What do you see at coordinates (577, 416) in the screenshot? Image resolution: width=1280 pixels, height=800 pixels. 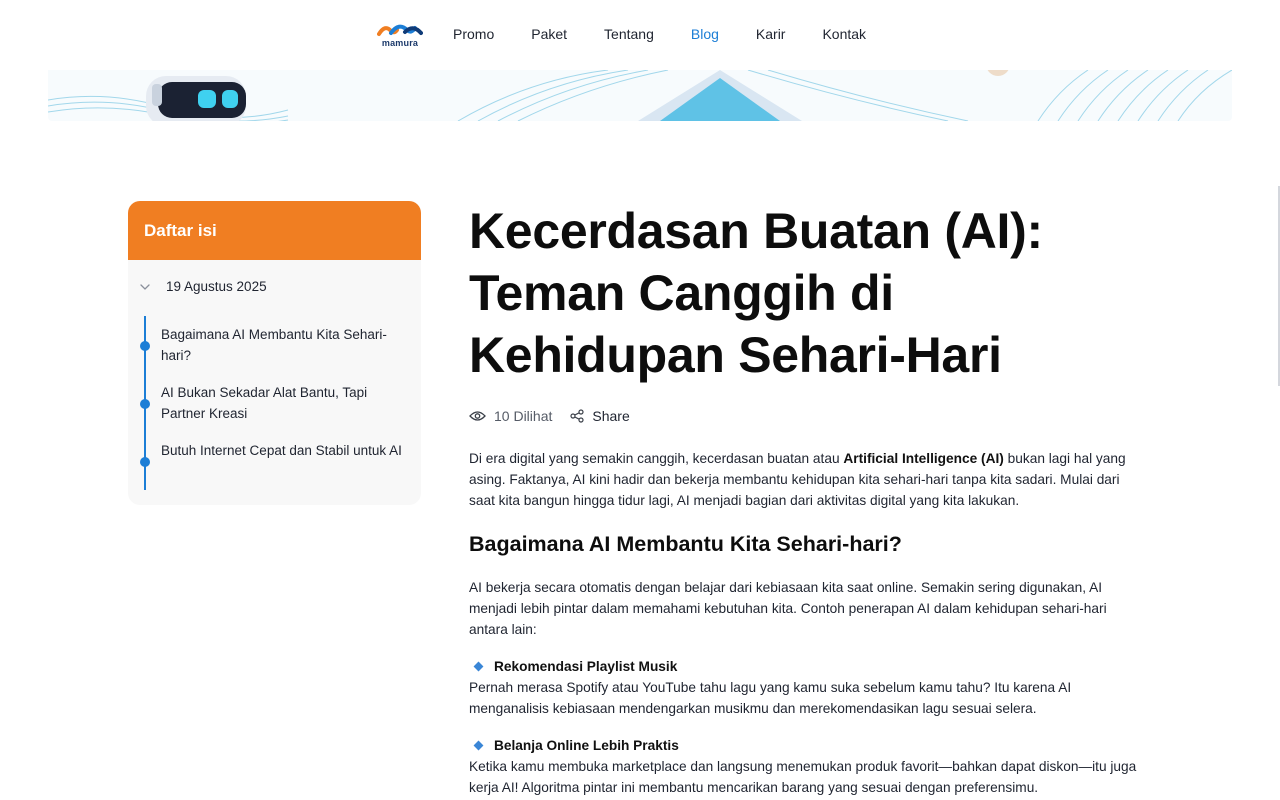 I see `share-icon` at bounding box center [577, 416].